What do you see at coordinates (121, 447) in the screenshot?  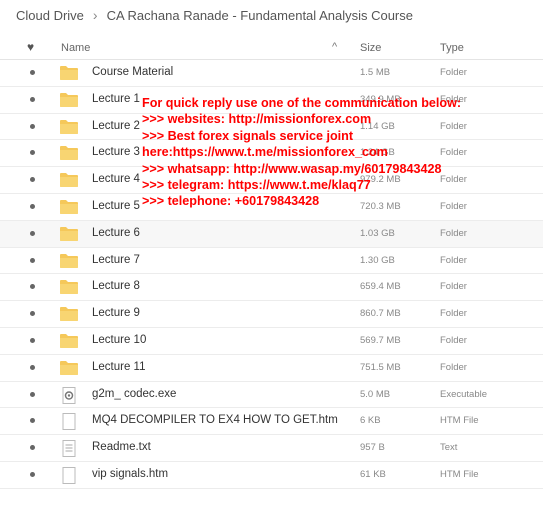 I see `file-name: Readme.txt` at bounding box center [121, 447].